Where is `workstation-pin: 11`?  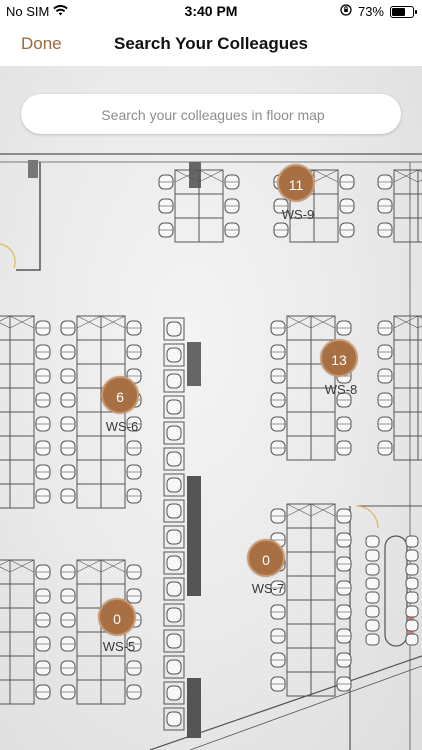 workstation-pin: 11 is located at coordinates (296, 183).